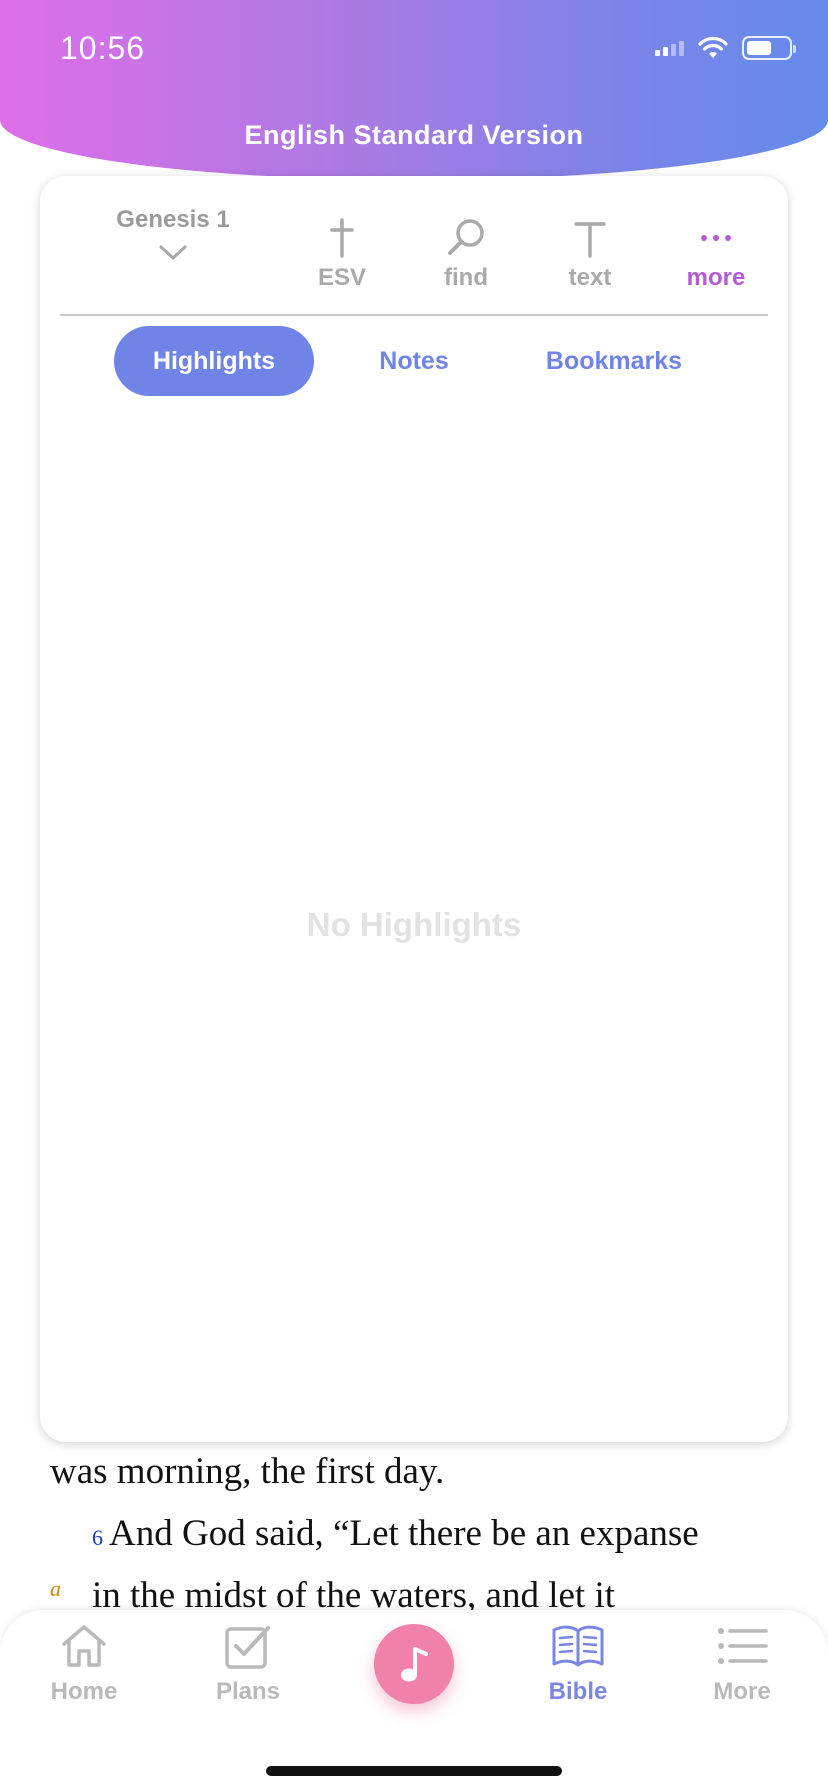 The image size is (828, 1792). Describe the element at coordinates (354, 1592) in the screenshot. I see `scripture-line: in the midst of the waters, and let it` at that location.